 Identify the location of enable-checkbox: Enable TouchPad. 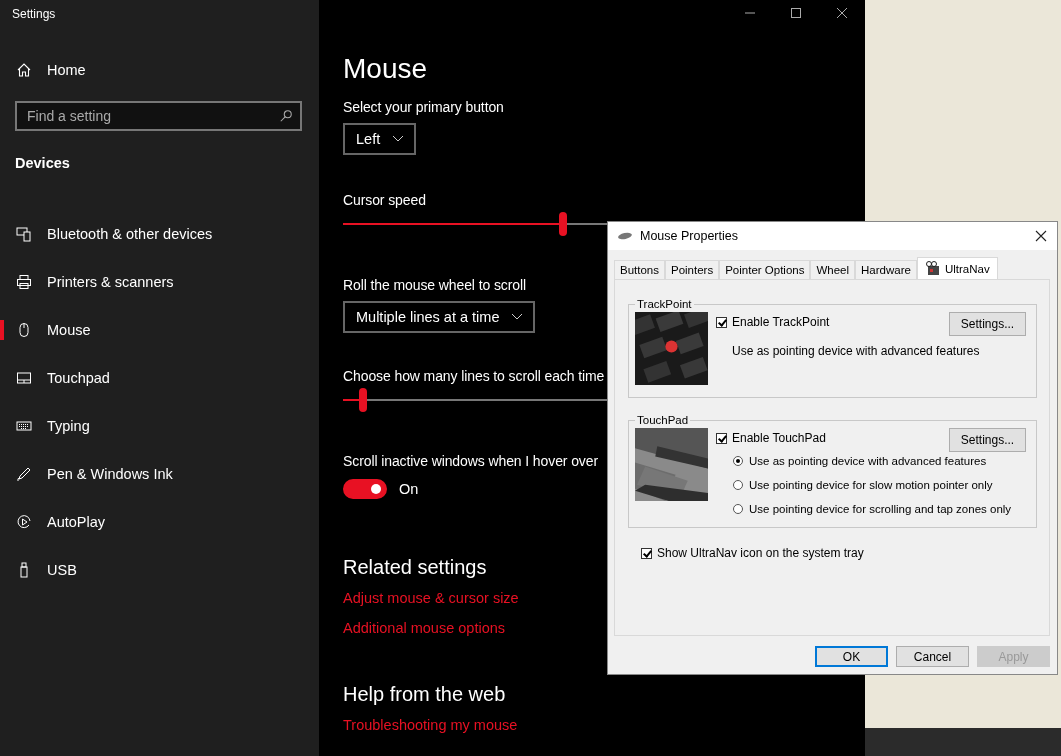
(771, 438).